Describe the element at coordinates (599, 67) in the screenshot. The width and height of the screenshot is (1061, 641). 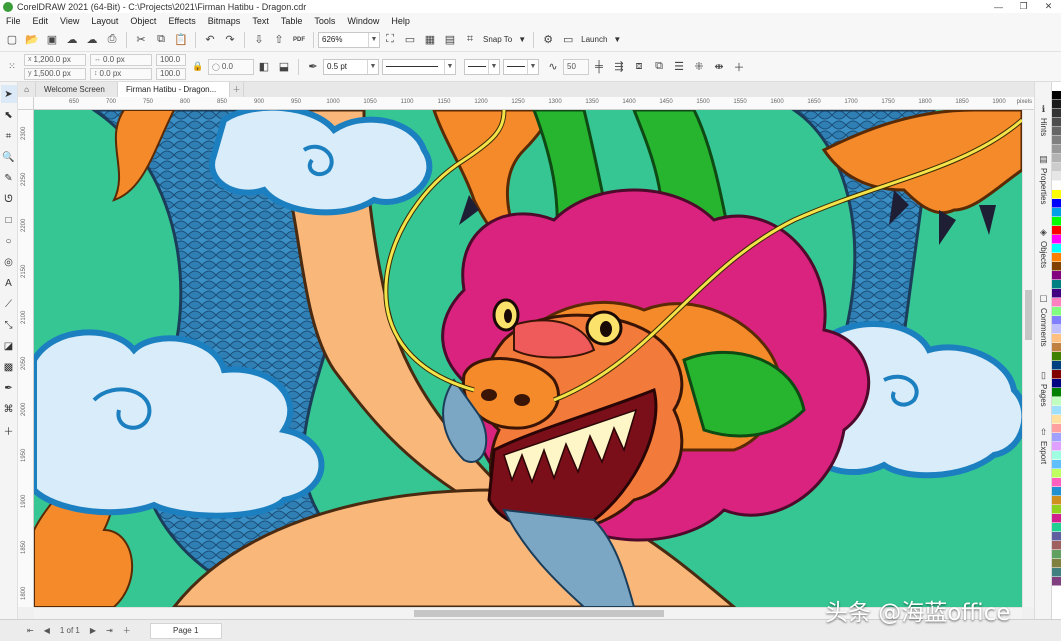
I see `smoothing-slider-icon: ╪` at that location.